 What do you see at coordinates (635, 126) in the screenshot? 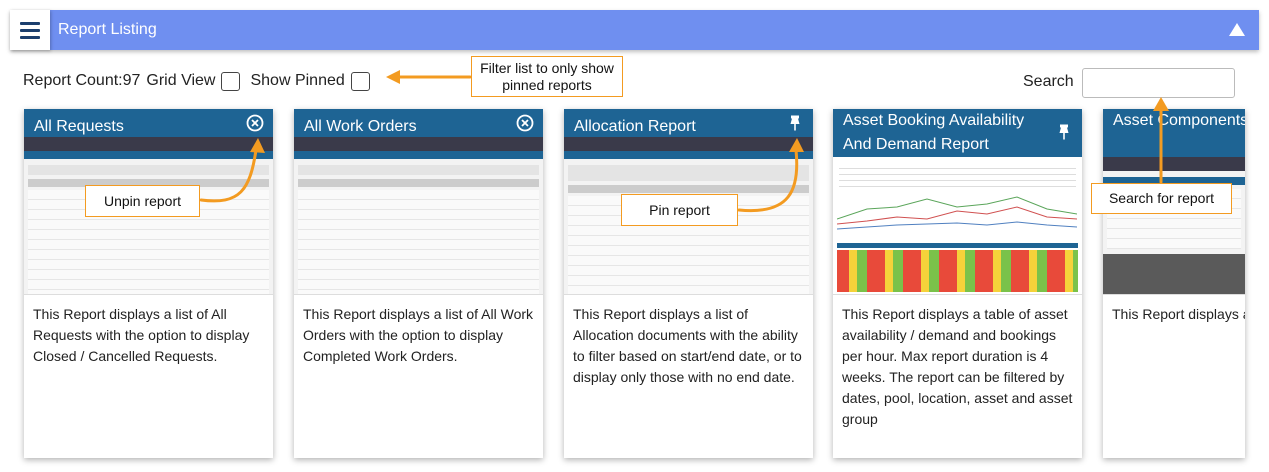
I see `card-title: Allocation Report` at bounding box center [635, 126].